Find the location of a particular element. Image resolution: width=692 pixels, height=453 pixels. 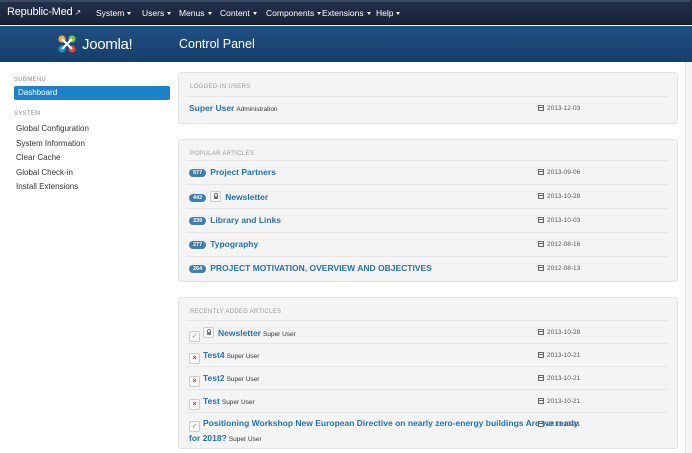

date-text: 2013-10-29 is located at coordinates (564, 196).